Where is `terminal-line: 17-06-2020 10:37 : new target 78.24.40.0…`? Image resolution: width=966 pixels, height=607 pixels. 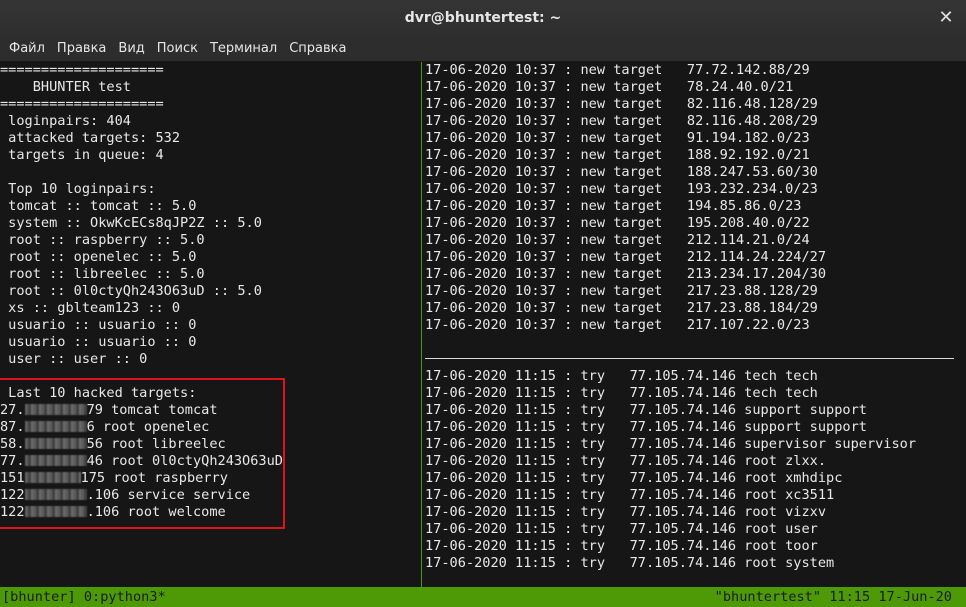
terminal-line: 17-06-2020 10:37 : new target 78.24.40.0… is located at coordinates (609, 87).